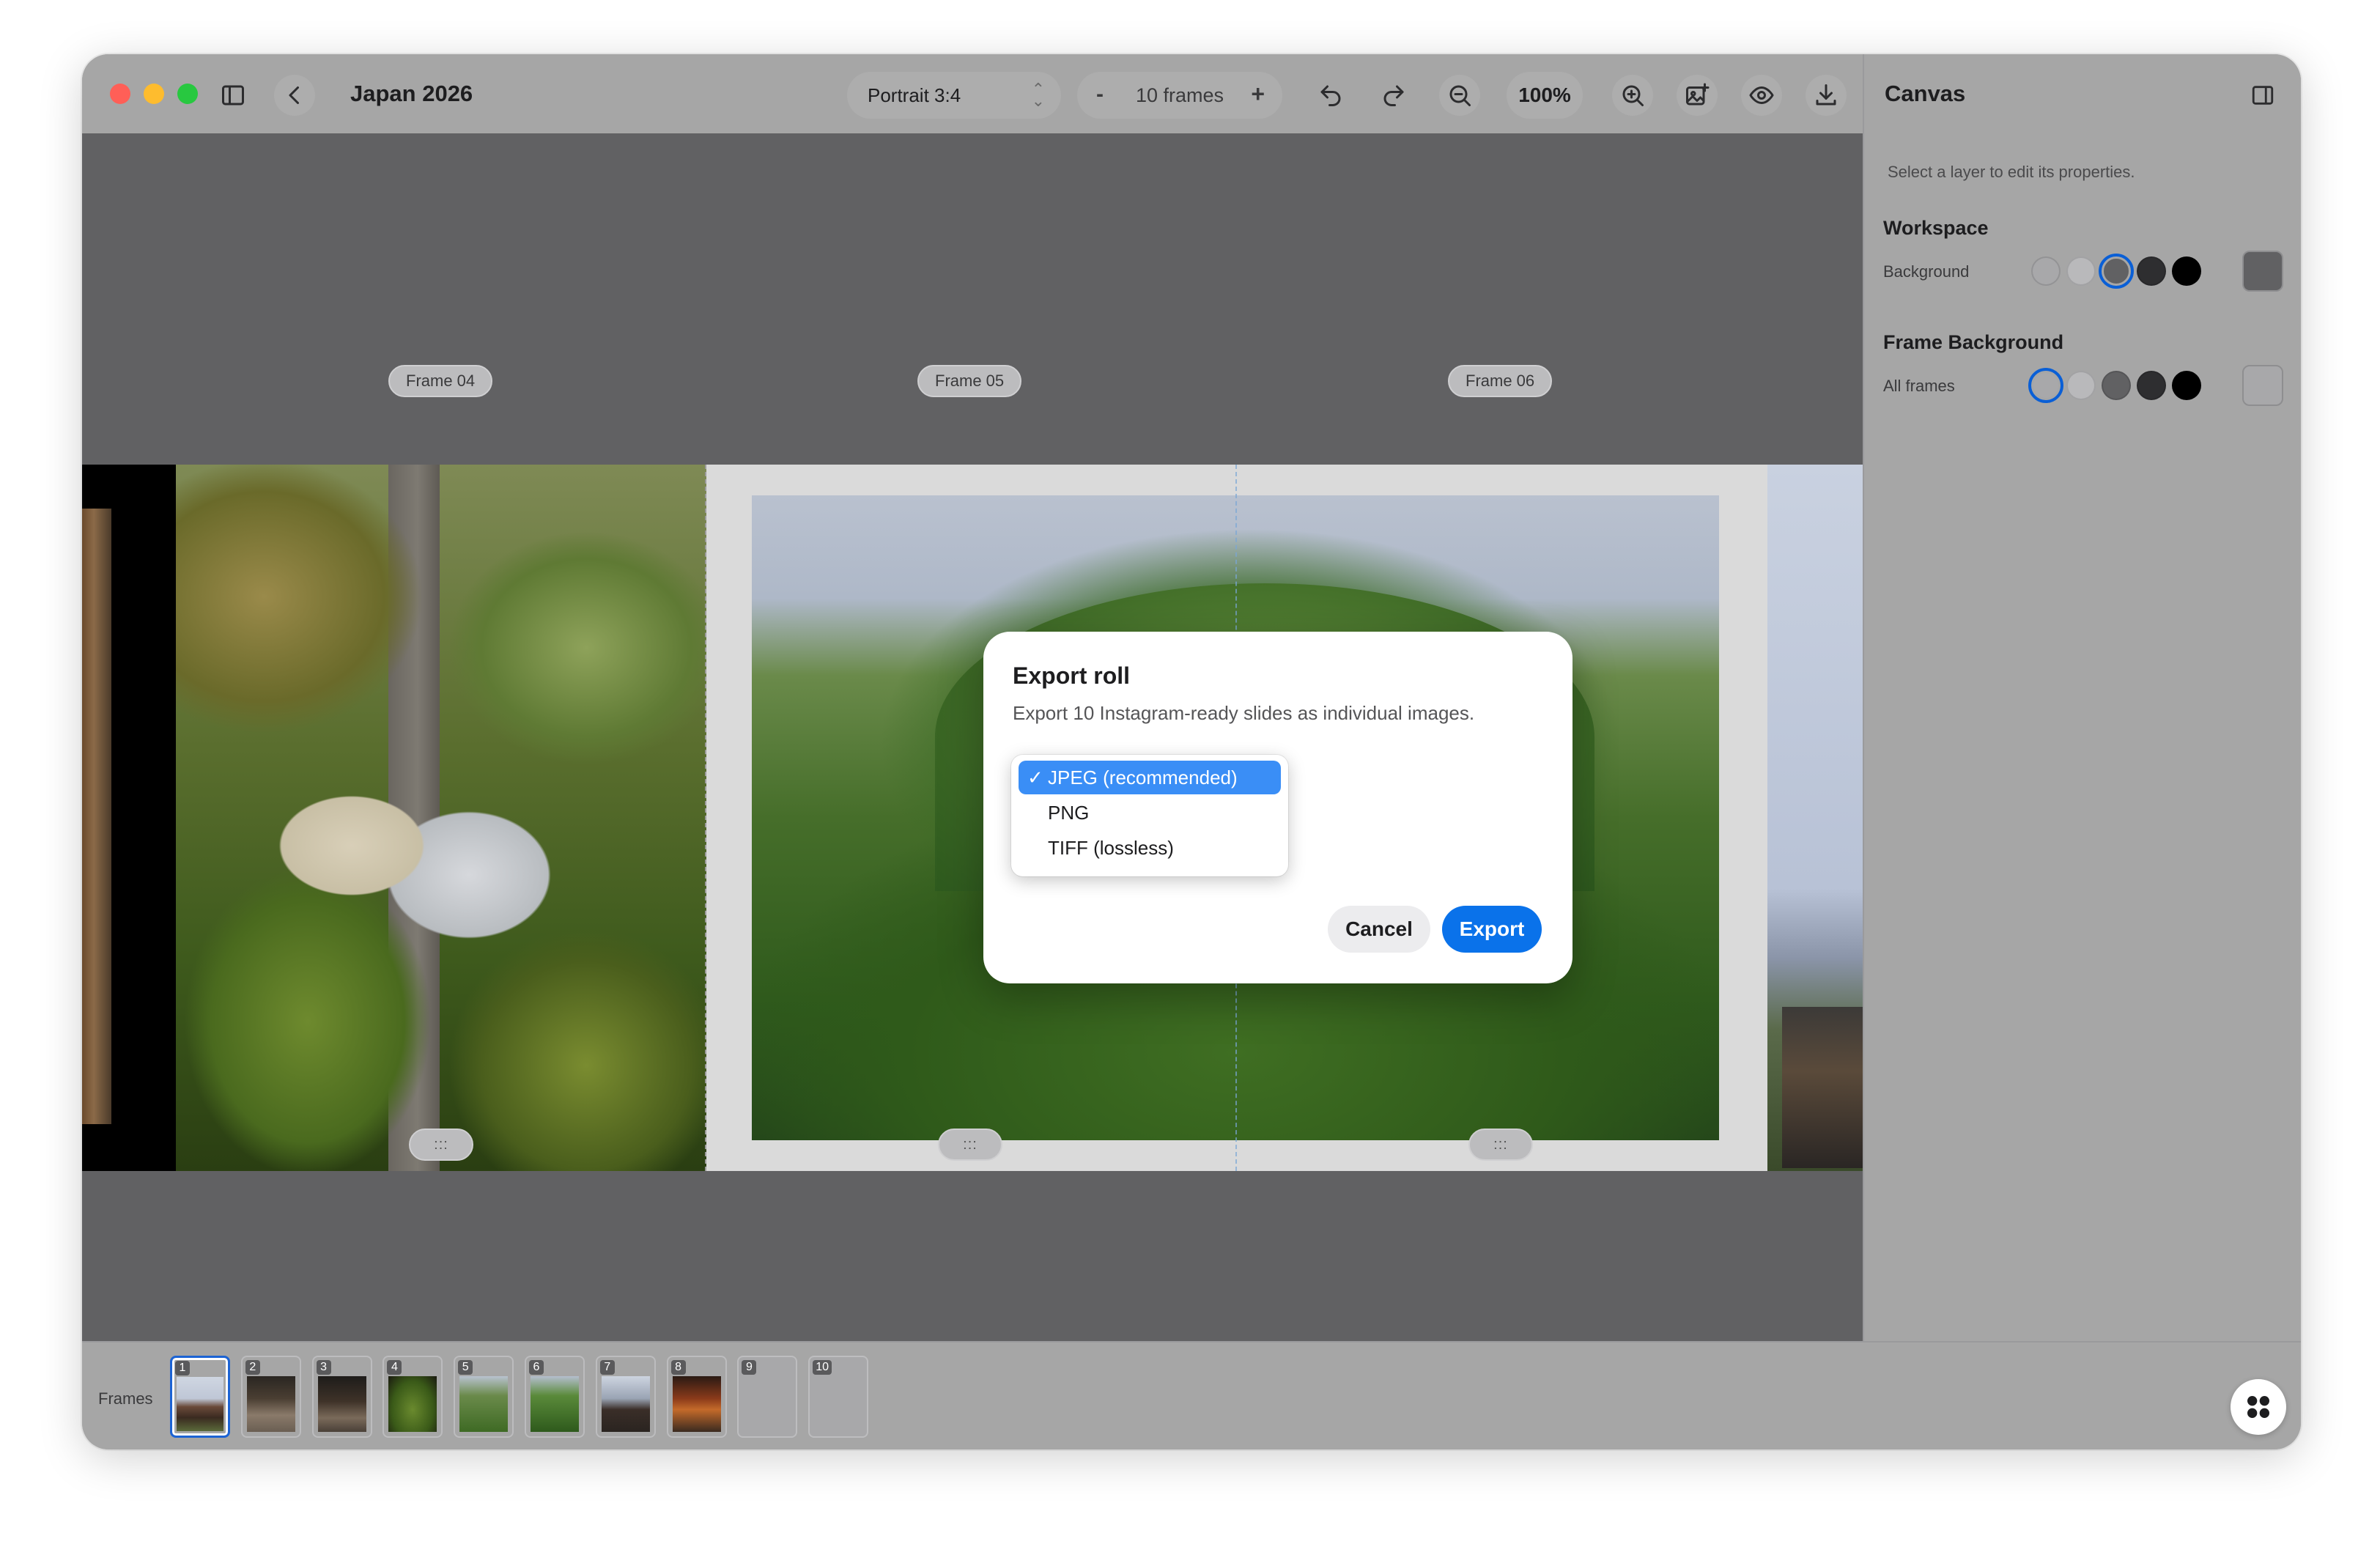  I want to click on aspect-ratio-select: Portrait 3:4 ⌃ ⌄, so click(954, 95).